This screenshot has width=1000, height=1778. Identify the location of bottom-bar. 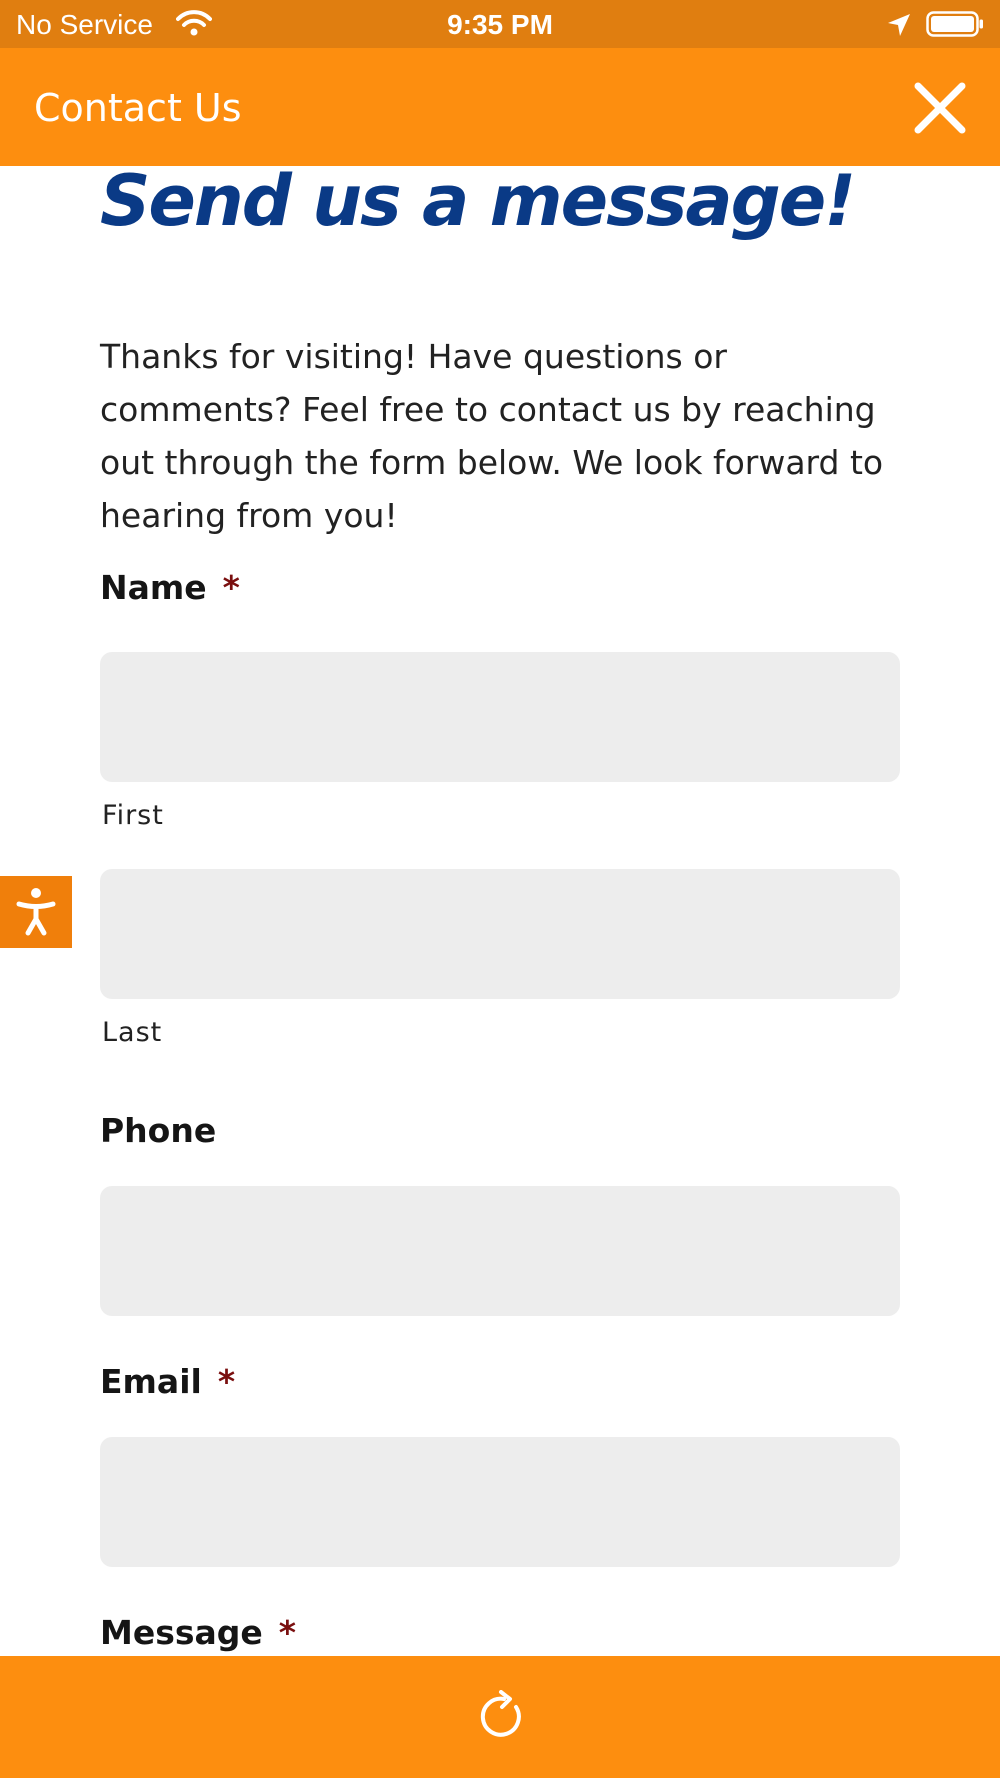
(500, 1717).